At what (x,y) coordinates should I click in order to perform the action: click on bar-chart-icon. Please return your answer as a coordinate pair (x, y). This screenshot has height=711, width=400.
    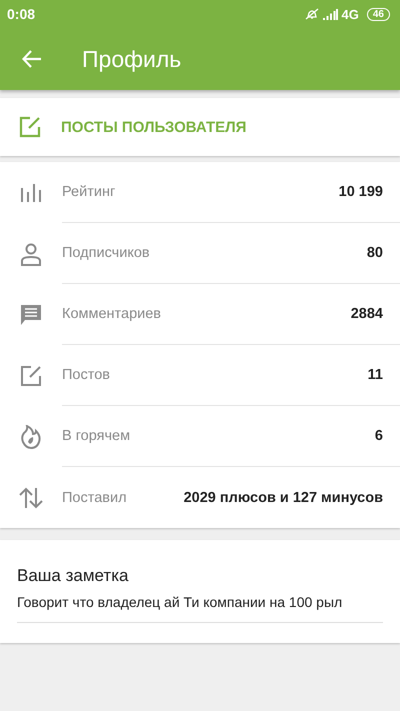
    Looking at the image, I should click on (31, 193).